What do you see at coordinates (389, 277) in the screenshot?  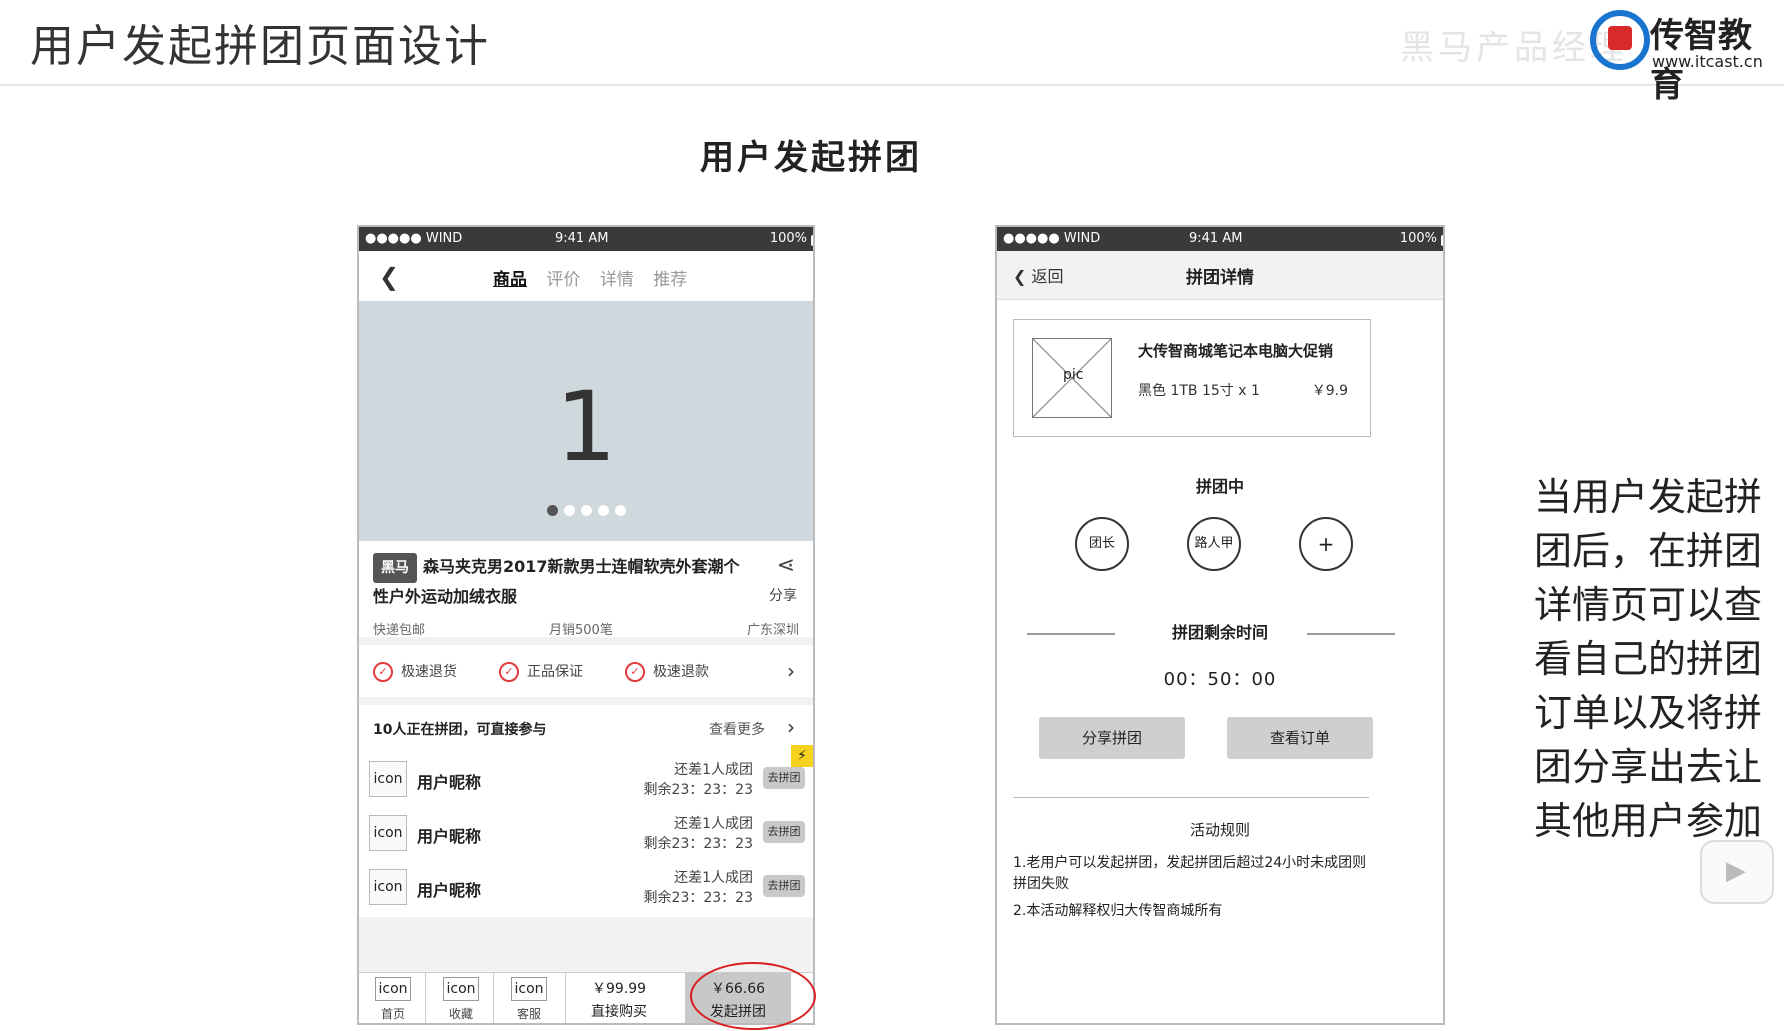 I see `back-chevron-icon: ❮` at bounding box center [389, 277].